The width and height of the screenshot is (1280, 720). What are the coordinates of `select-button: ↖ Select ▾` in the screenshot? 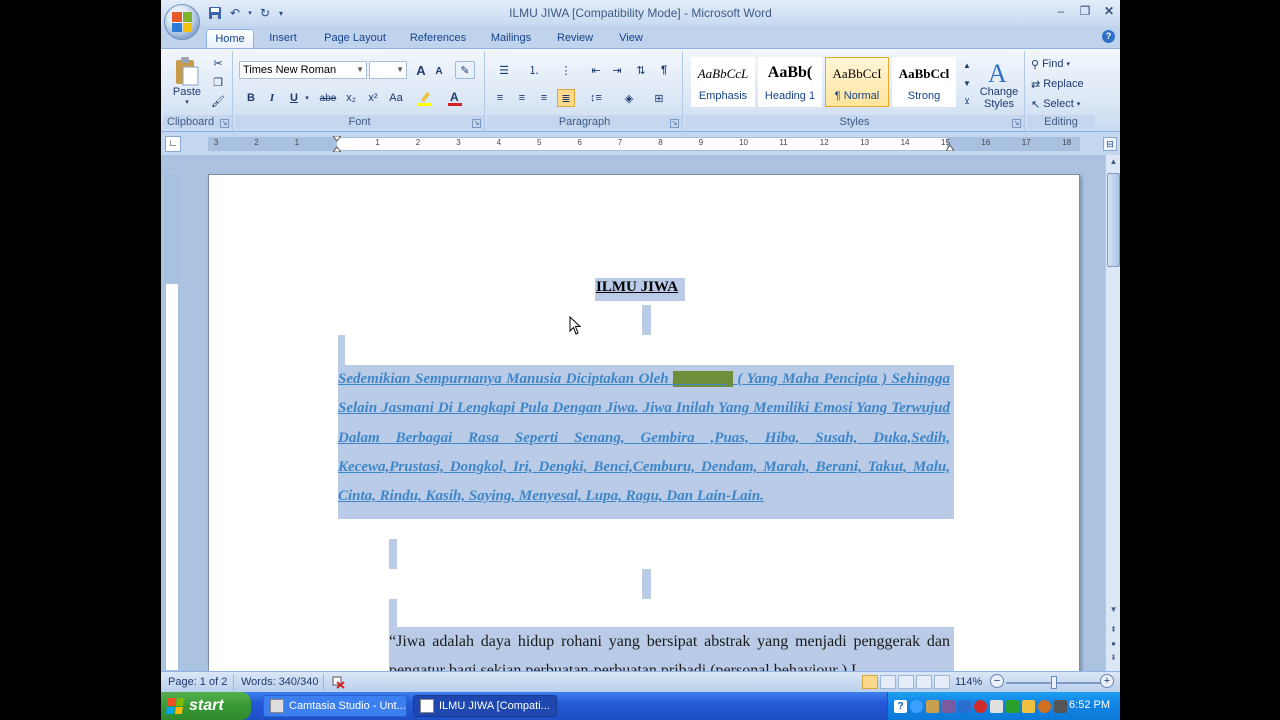 It's located at (1062, 104).